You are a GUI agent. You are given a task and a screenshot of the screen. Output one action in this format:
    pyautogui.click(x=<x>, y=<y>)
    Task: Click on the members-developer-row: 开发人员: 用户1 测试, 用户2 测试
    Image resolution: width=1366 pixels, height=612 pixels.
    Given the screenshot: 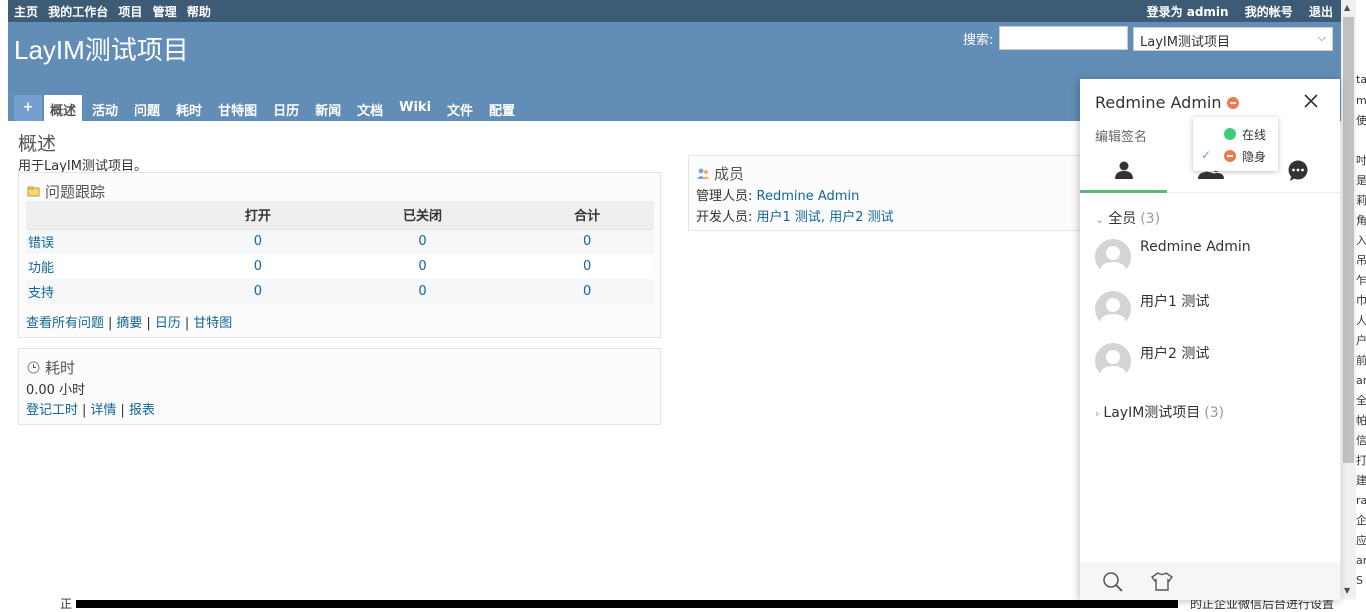 What is the action you would take?
    pyautogui.click(x=795, y=215)
    